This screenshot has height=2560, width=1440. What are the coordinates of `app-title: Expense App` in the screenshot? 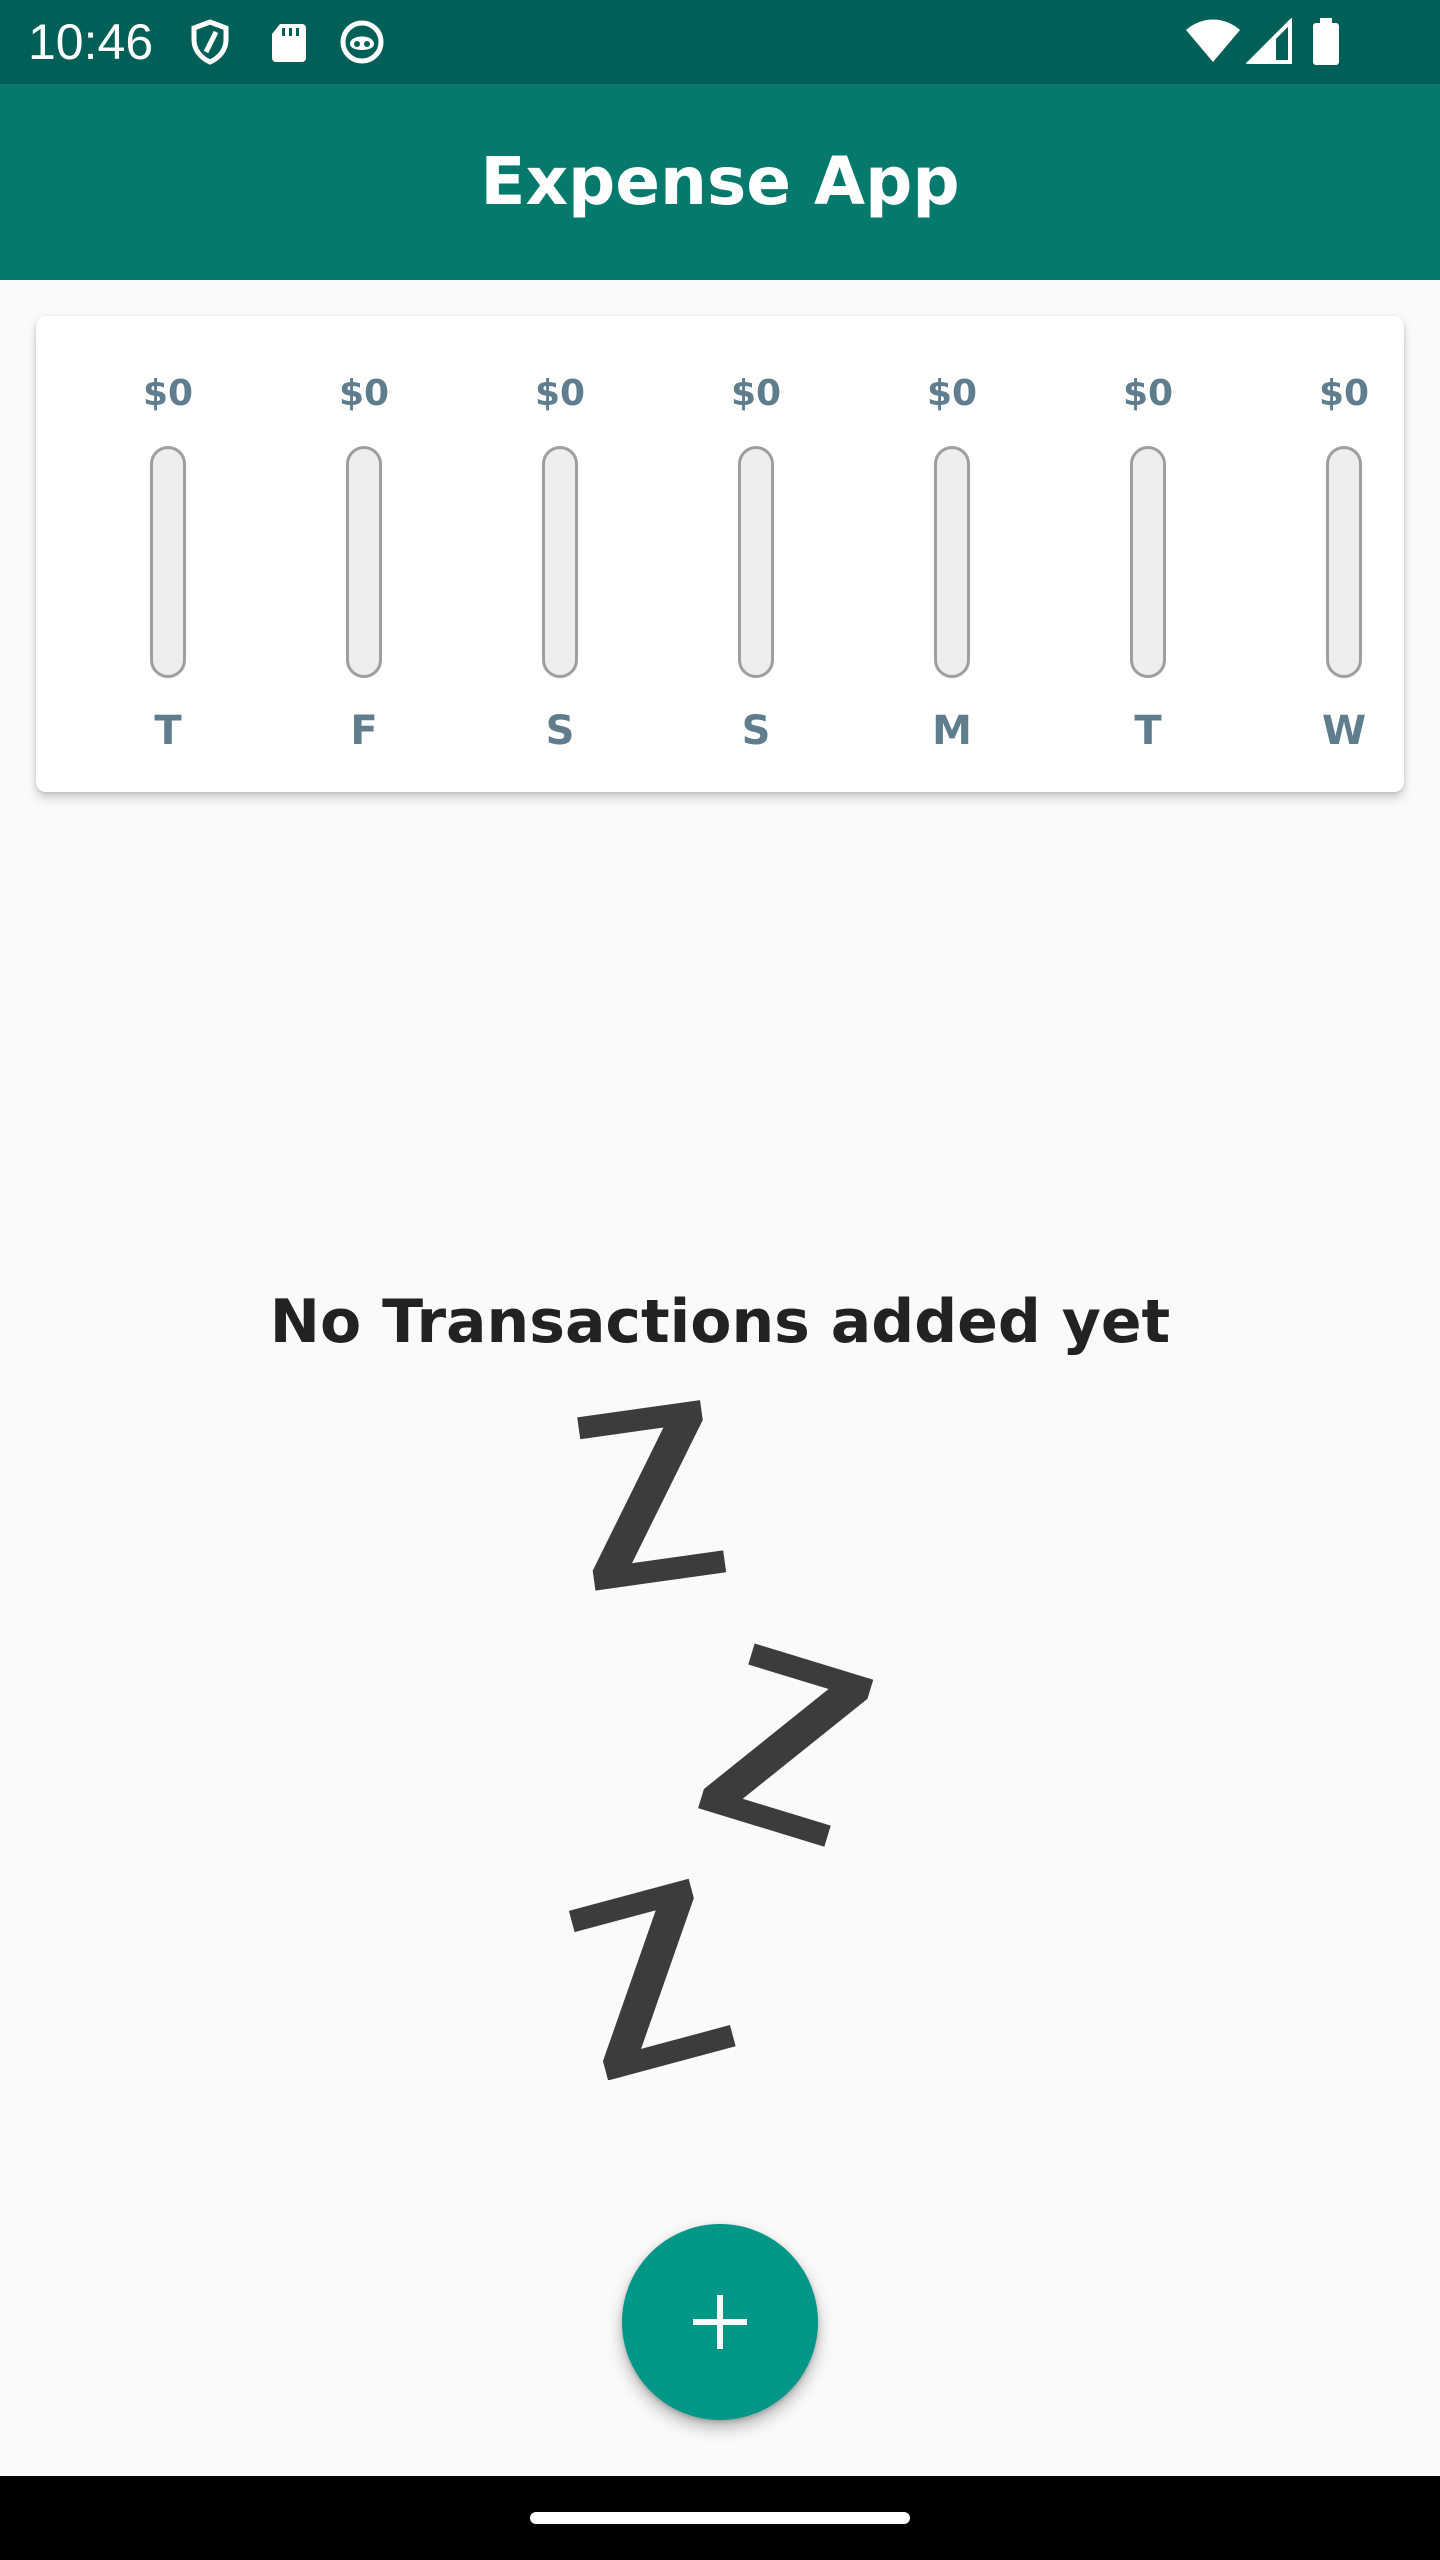 It's located at (720, 181).